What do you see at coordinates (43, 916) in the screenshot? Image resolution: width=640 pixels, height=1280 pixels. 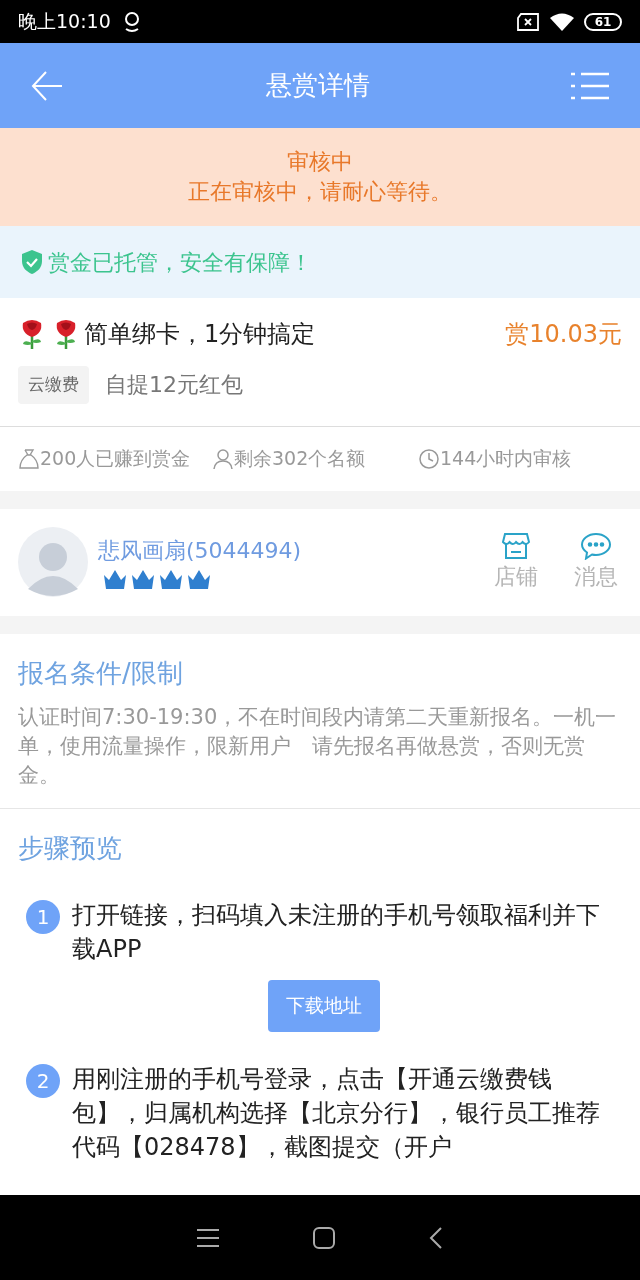 I see `step-number: 1` at bounding box center [43, 916].